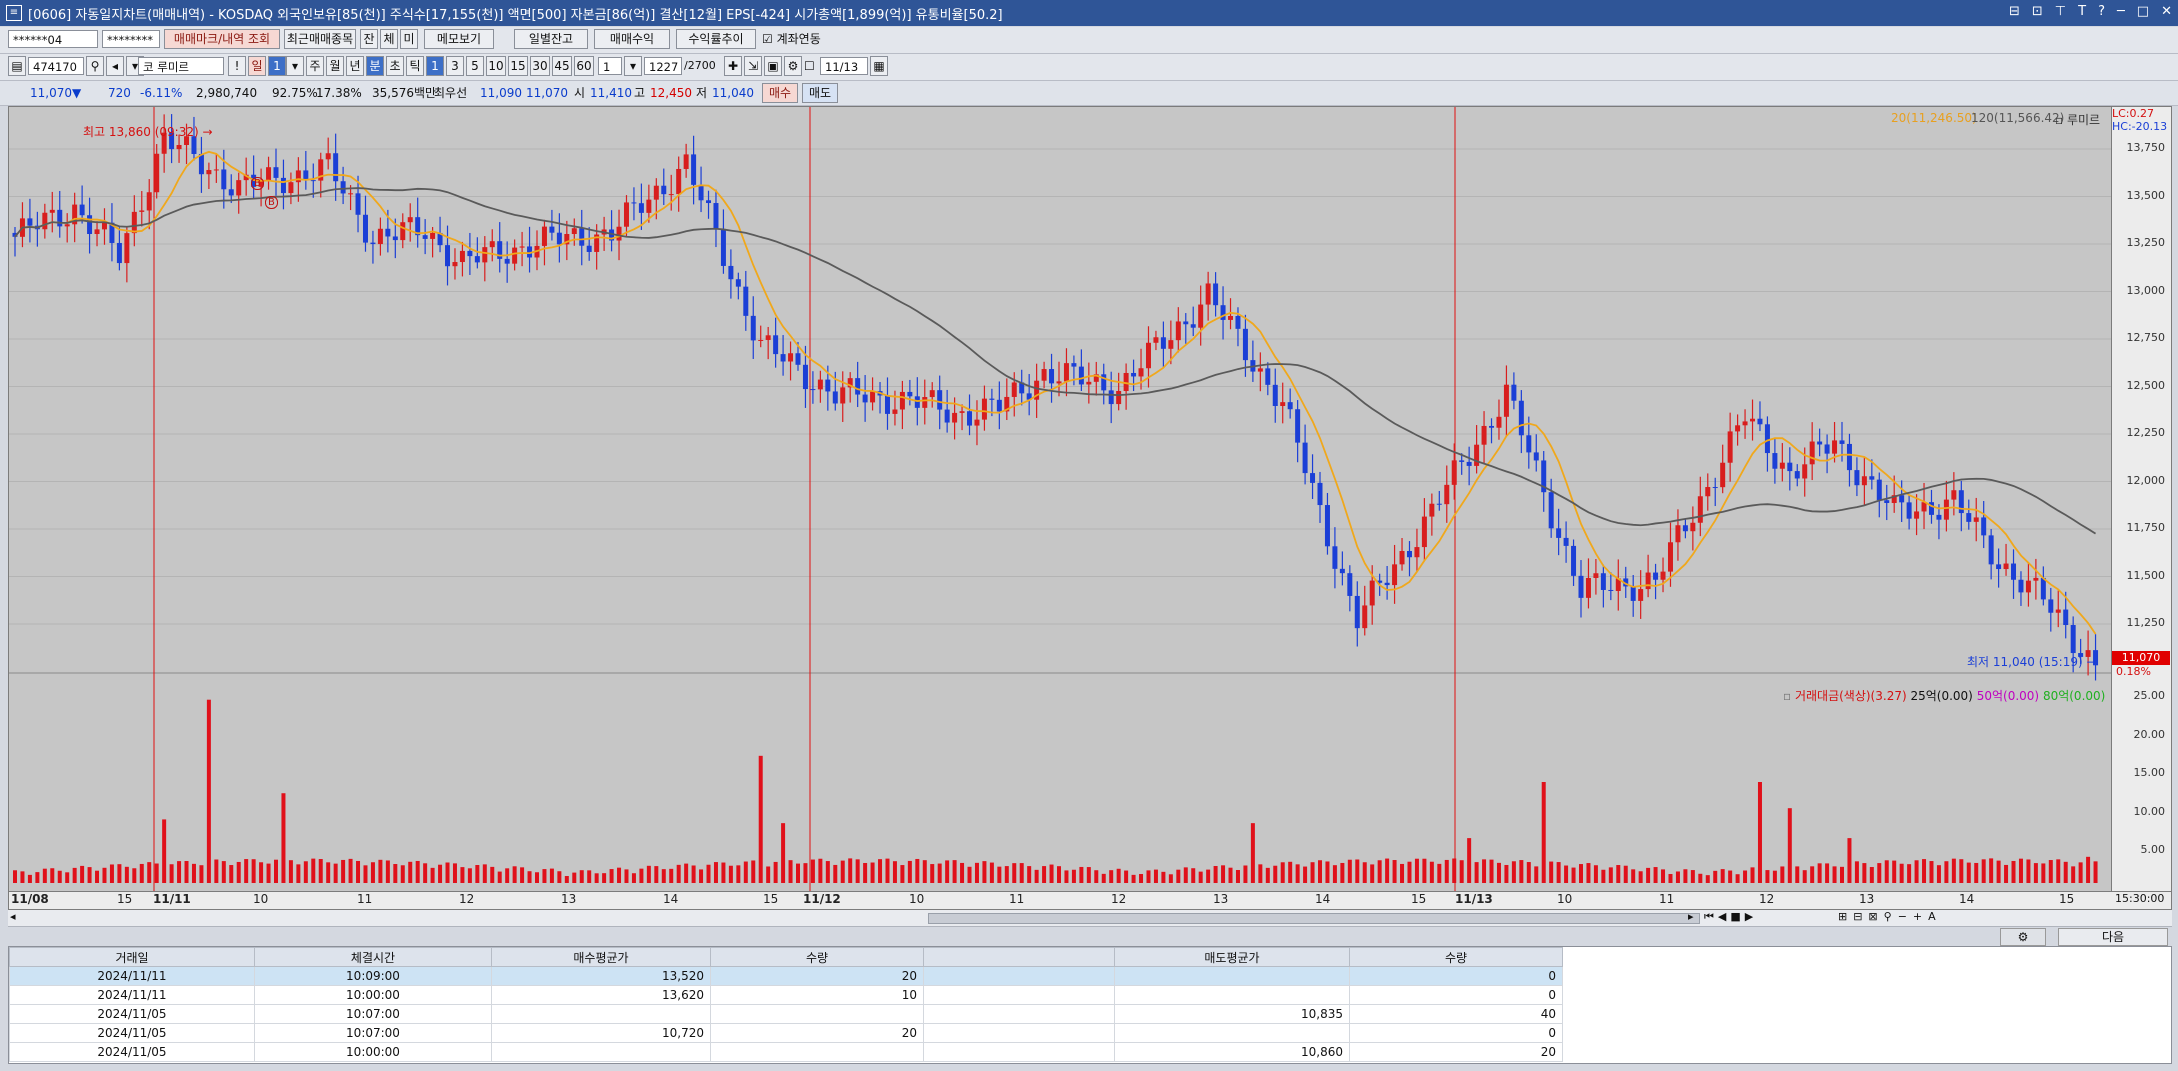 This screenshot has width=2178, height=1071. Describe the element at coordinates (1691, 916) in the screenshot. I see `scroll-right-icon: ▸` at that location.